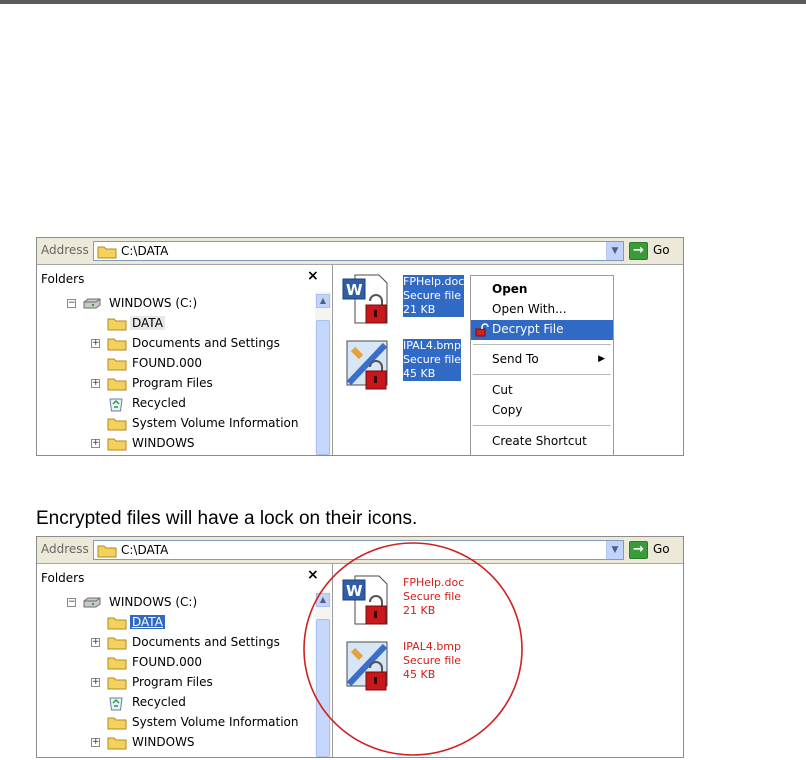  I want to click on unlock-icon, so click(482, 330).